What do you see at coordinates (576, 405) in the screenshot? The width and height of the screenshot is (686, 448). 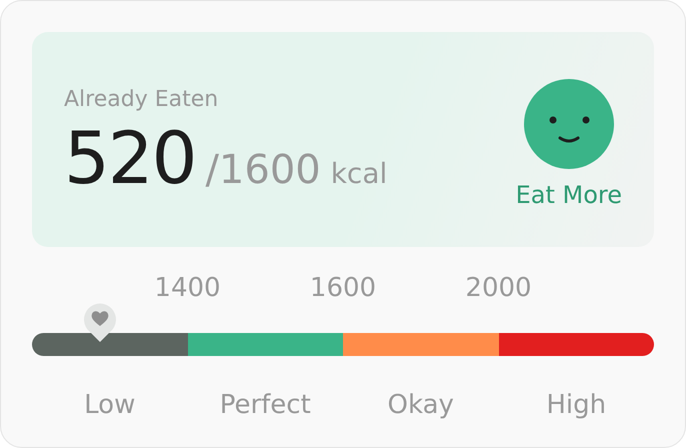 I see `segment-label: High` at bounding box center [576, 405].